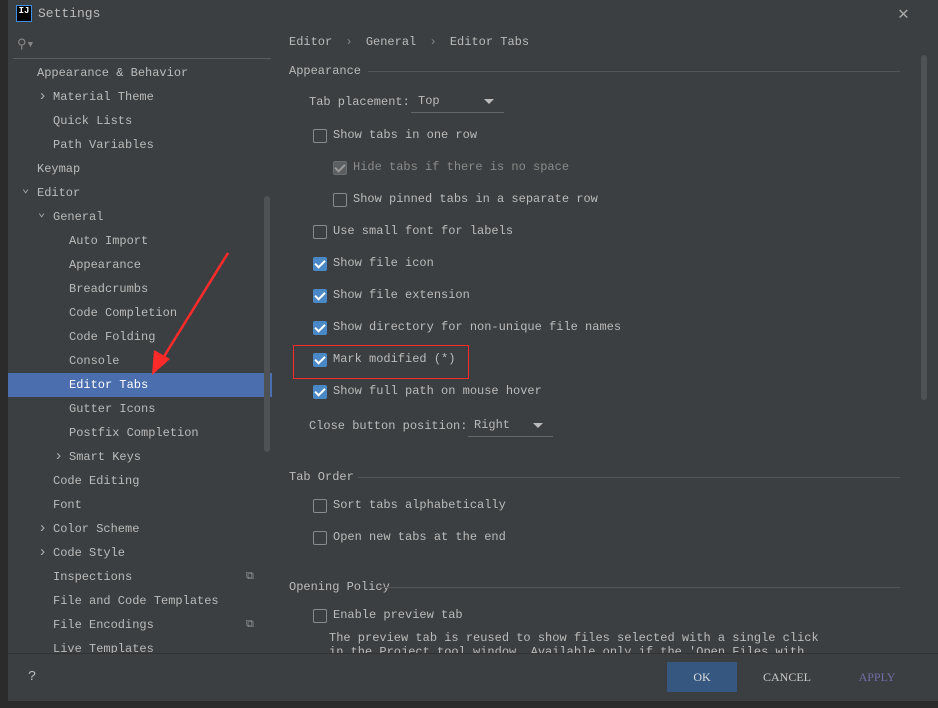 The width and height of the screenshot is (938, 708). Describe the element at coordinates (492, 425) in the screenshot. I see `dropdown-value: Right` at that location.